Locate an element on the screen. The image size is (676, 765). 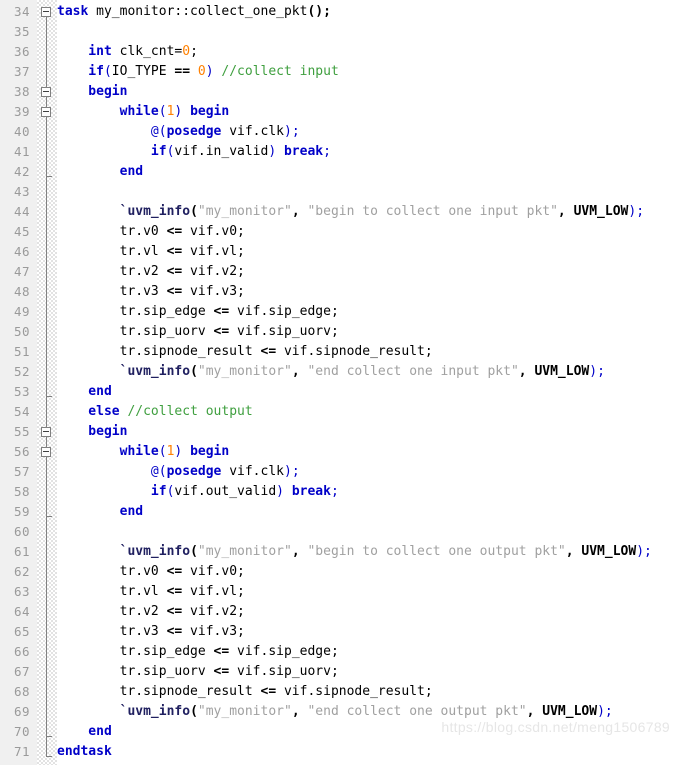
code-line: 41 if(vif.in_valid) break; is located at coordinates (338, 152).